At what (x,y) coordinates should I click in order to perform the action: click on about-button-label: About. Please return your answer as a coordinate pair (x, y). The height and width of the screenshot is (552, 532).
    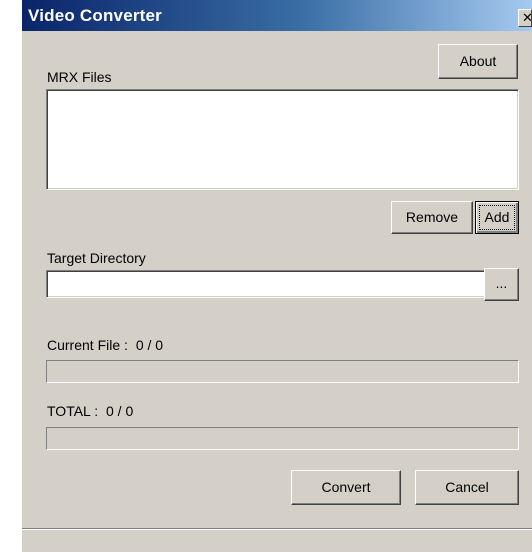
    Looking at the image, I should click on (478, 61).